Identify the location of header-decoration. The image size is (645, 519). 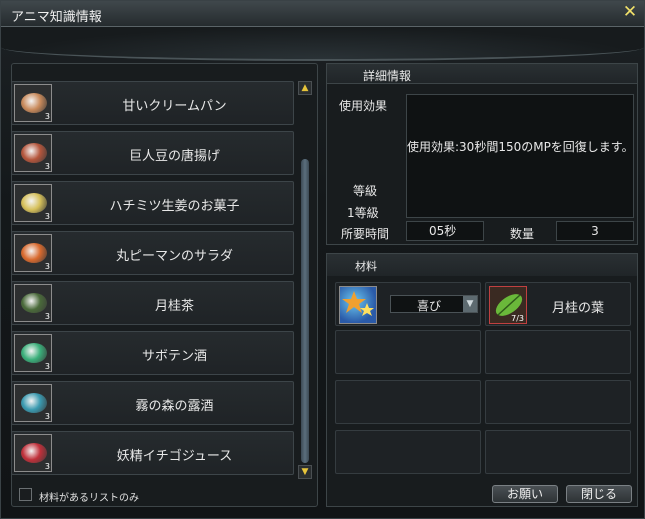
(322, 44).